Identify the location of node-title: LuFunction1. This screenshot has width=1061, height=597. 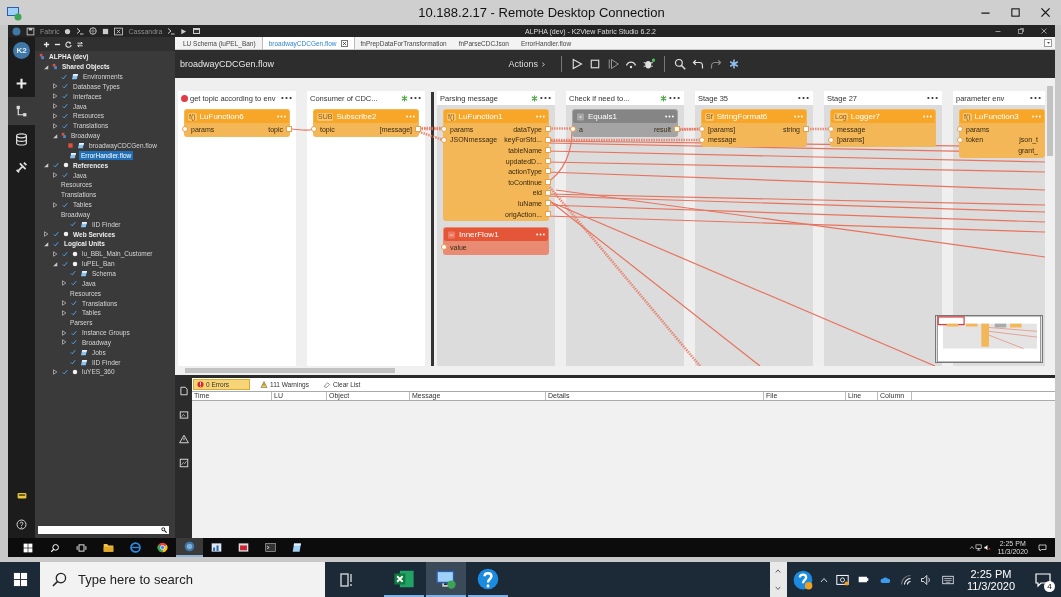
(481, 116).